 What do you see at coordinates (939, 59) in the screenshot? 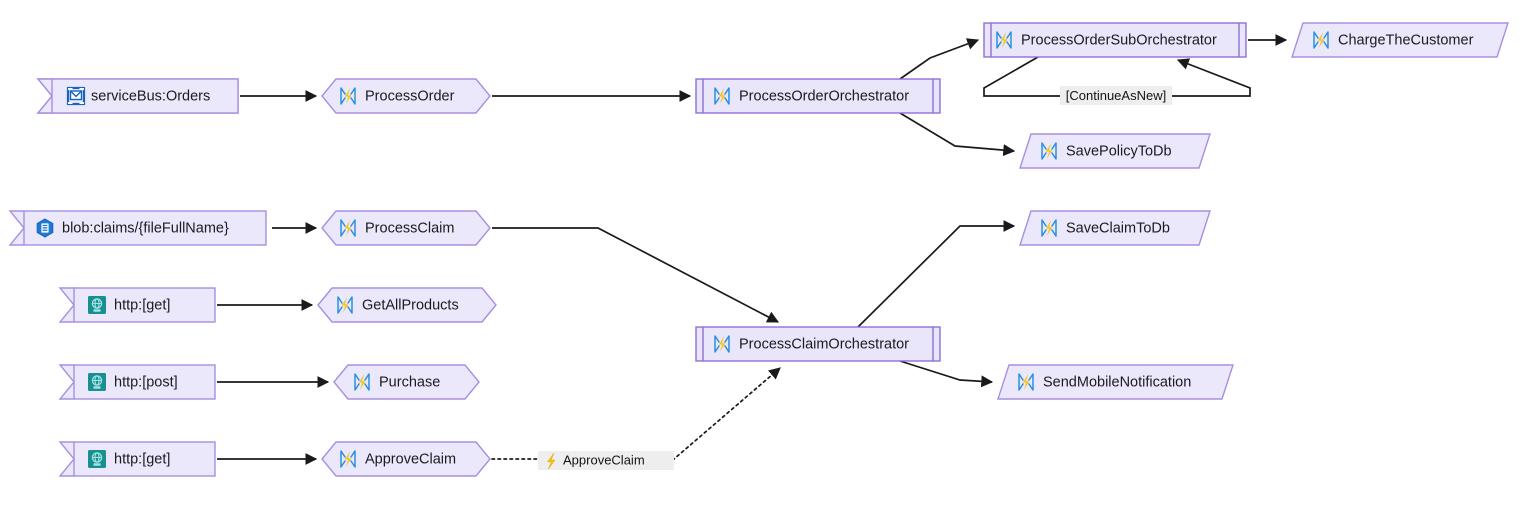
I see `edge-orchestrator-to-suborchestrator` at bounding box center [939, 59].